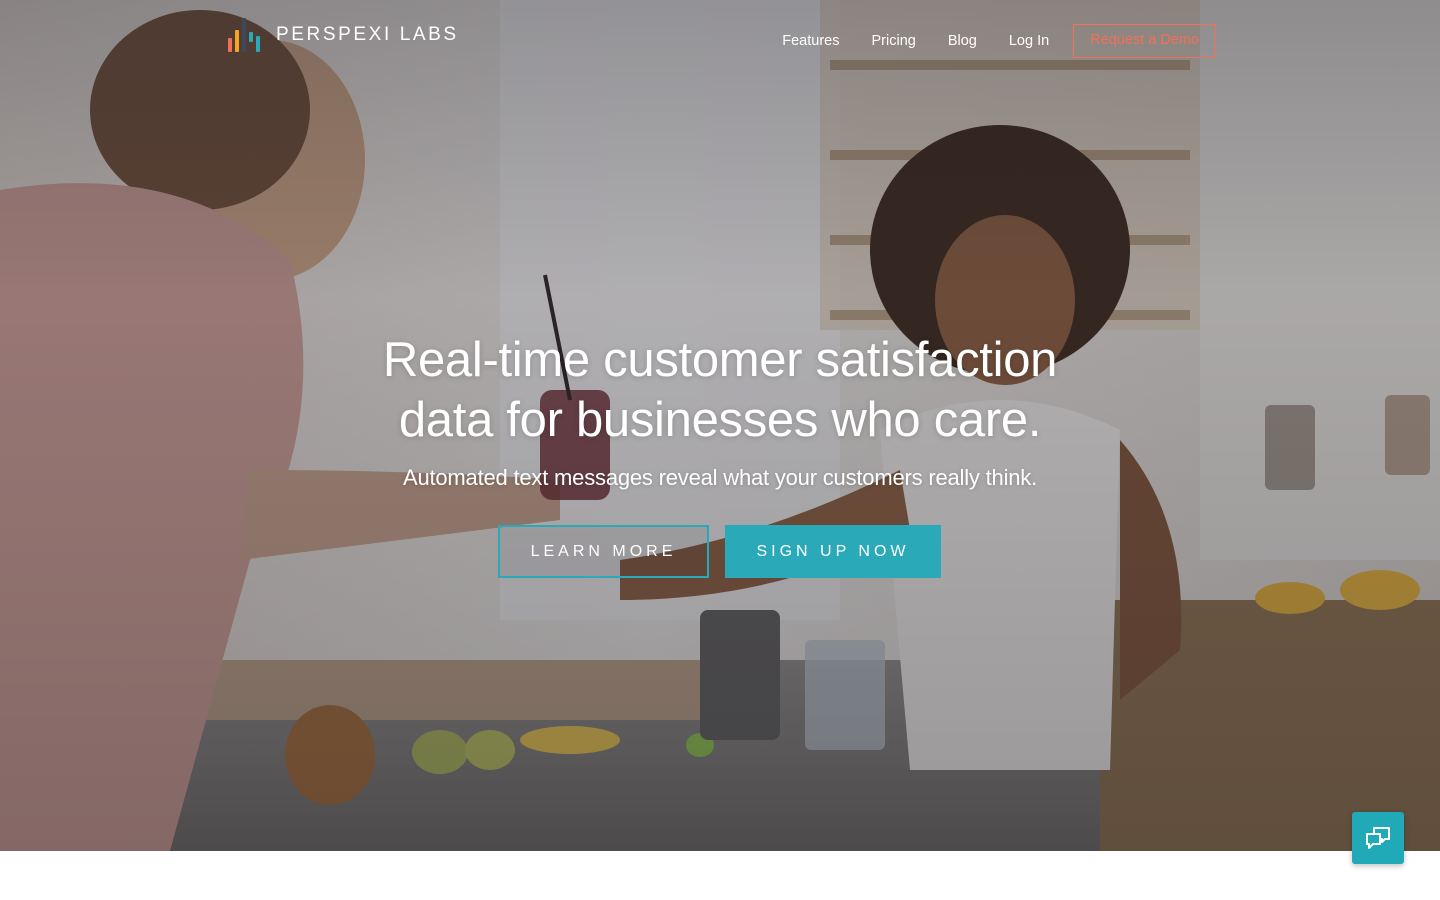 Image resolution: width=1440 pixels, height=900 pixels. I want to click on nav-features: Features, so click(810, 41).